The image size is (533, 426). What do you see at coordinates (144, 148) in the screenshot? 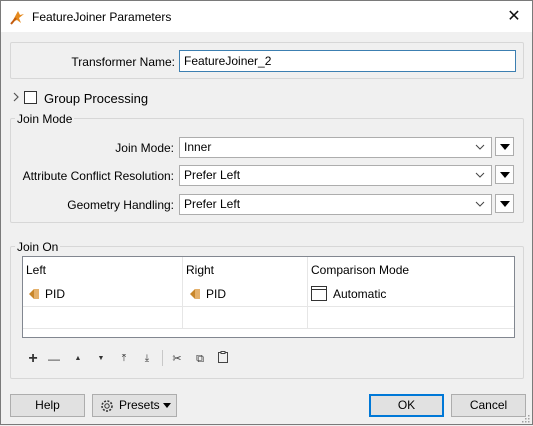
I see `join-mode-label: Join Mode:` at bounding box center [144, 148].